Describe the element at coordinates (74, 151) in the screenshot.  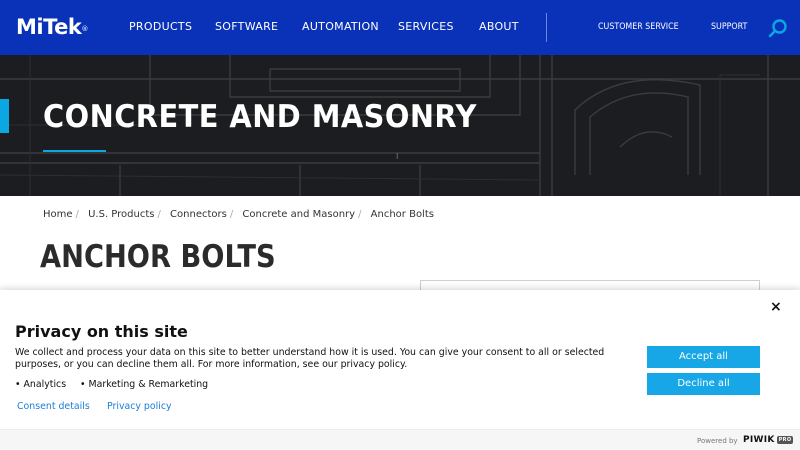
I see `hero-underline` at that location.